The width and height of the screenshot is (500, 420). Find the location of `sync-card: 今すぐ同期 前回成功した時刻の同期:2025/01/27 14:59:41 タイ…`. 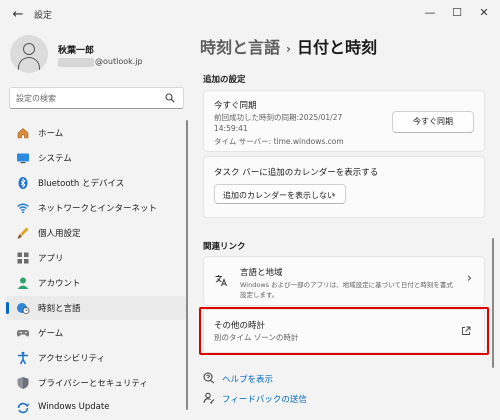

sync-card: 今すぐ同期 前回成功した時刻の同期:2025/01/27 14:59:41 タイ… is located at coordinates (344, 121).